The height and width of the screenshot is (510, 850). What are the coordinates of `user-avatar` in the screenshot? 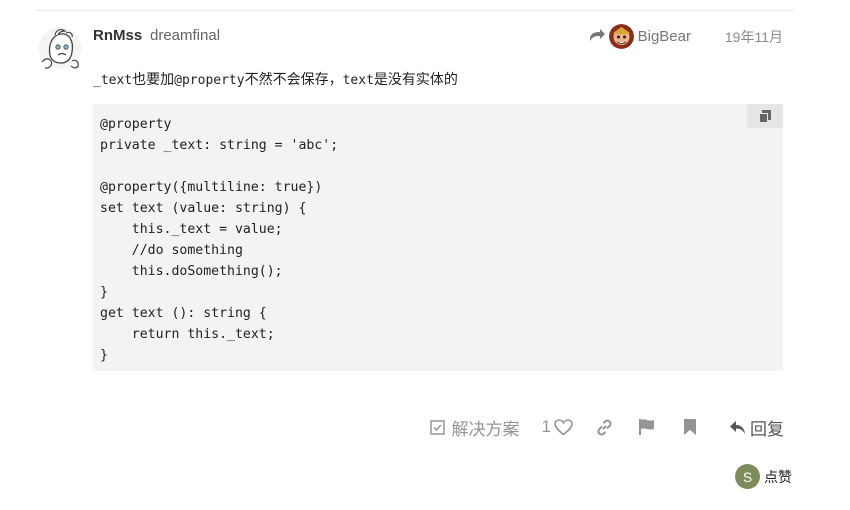 It's located at (60, 48).